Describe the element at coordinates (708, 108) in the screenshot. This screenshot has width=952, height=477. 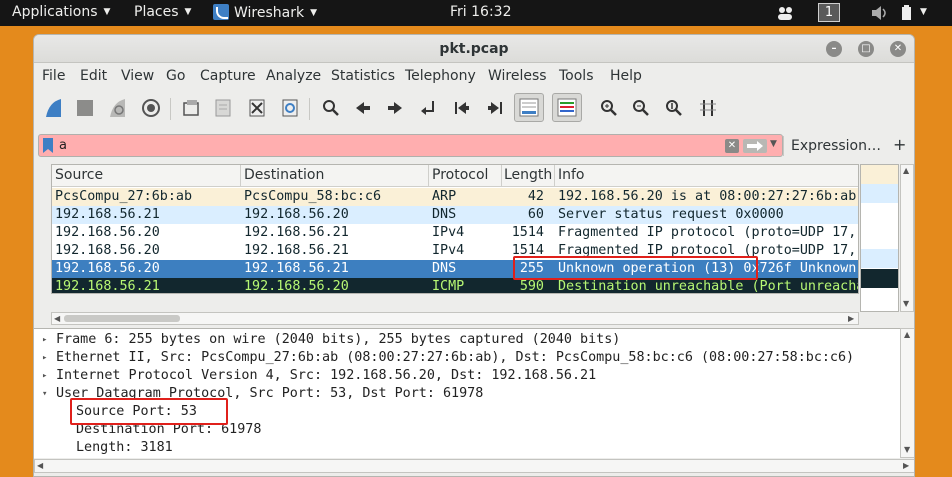
I see `resize-columns-icon` at that location.